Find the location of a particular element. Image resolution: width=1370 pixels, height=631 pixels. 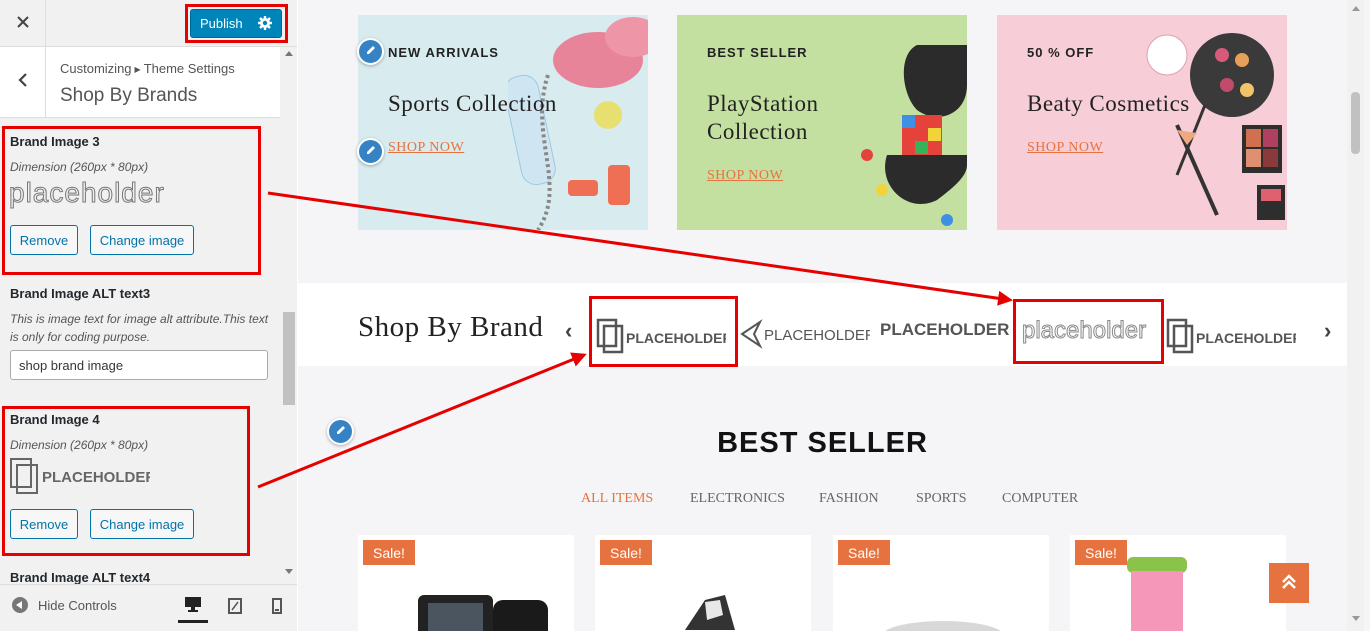

banner-title: Beaty Cosmetics is located at coordinates (1108, 103).